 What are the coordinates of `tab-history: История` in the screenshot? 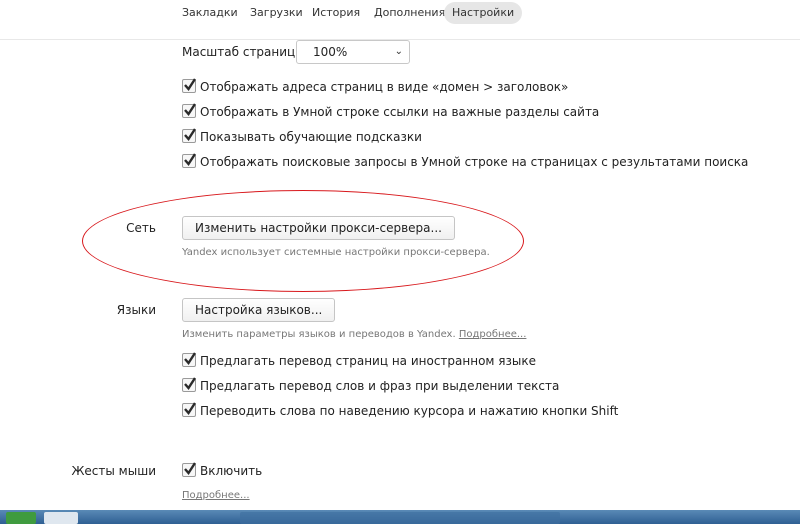 It's located at (336, 13).